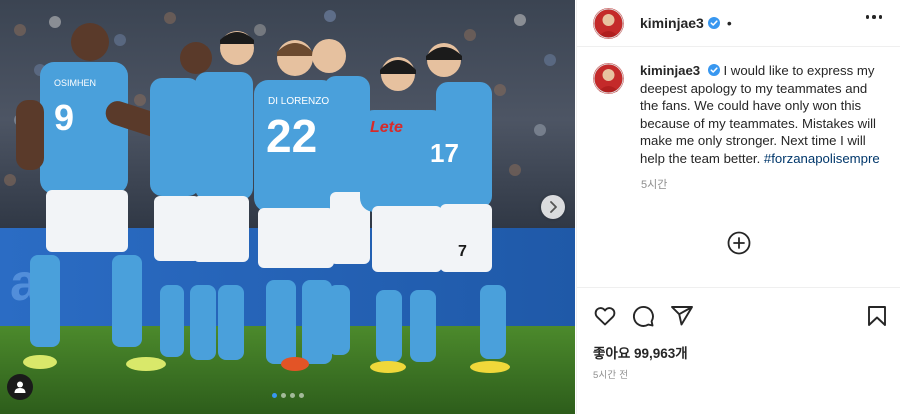 Image resolution: width=900 pixels, height=414 pixels. I want to click on post-header: kiminjae3 •, so click(738, 23).